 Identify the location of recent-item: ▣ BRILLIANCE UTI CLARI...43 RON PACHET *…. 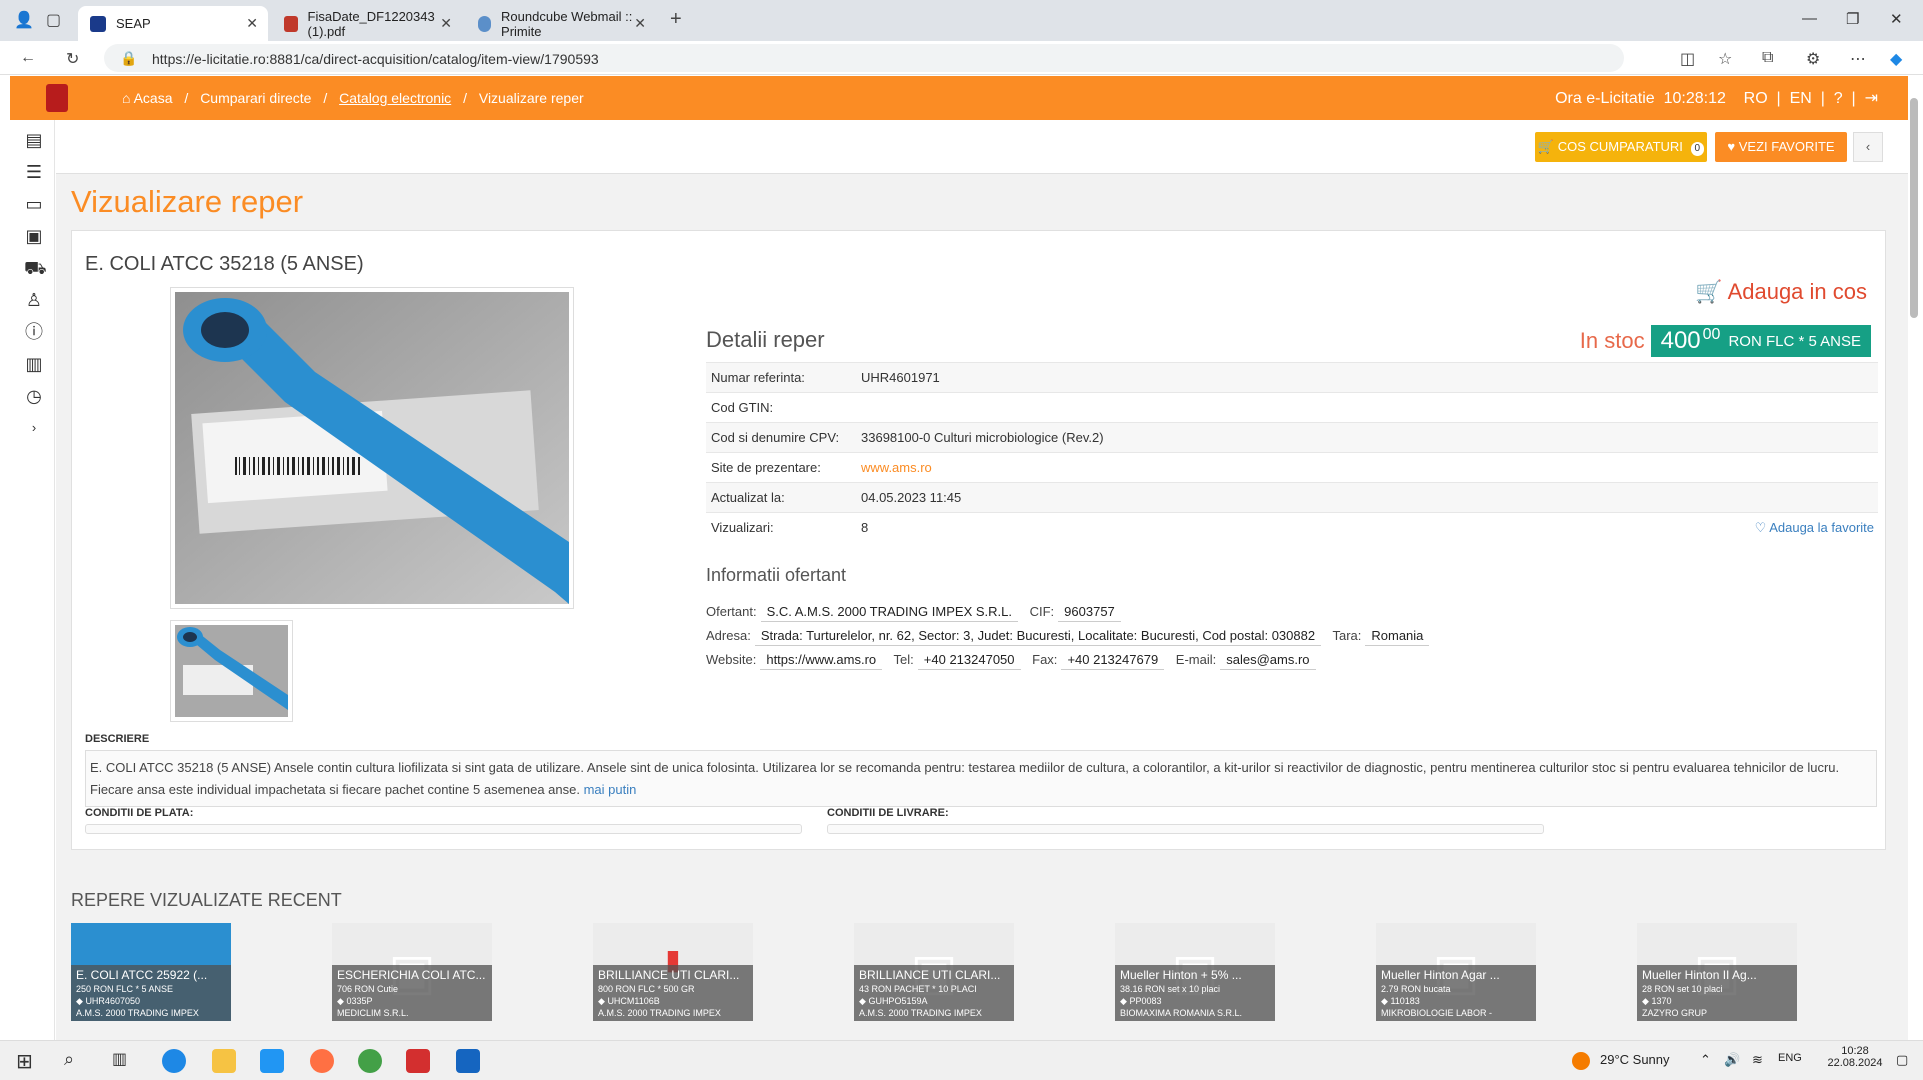
(934, 972).